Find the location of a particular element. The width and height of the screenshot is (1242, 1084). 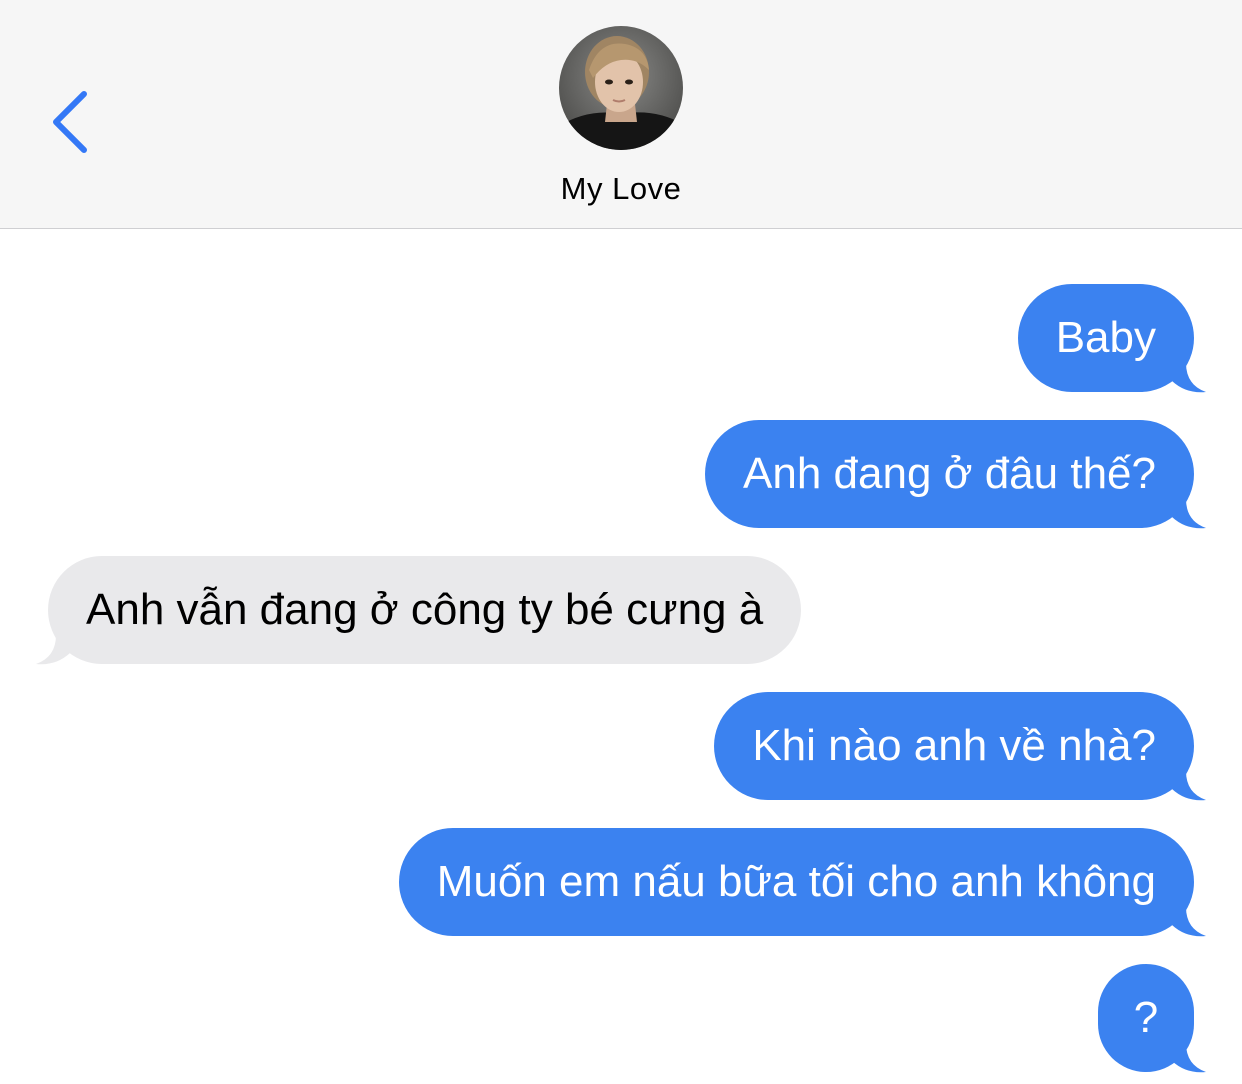

received-message-bubble: Anh vẫn đang ở công ty bé cưng à is located at coordinates (419, 610).